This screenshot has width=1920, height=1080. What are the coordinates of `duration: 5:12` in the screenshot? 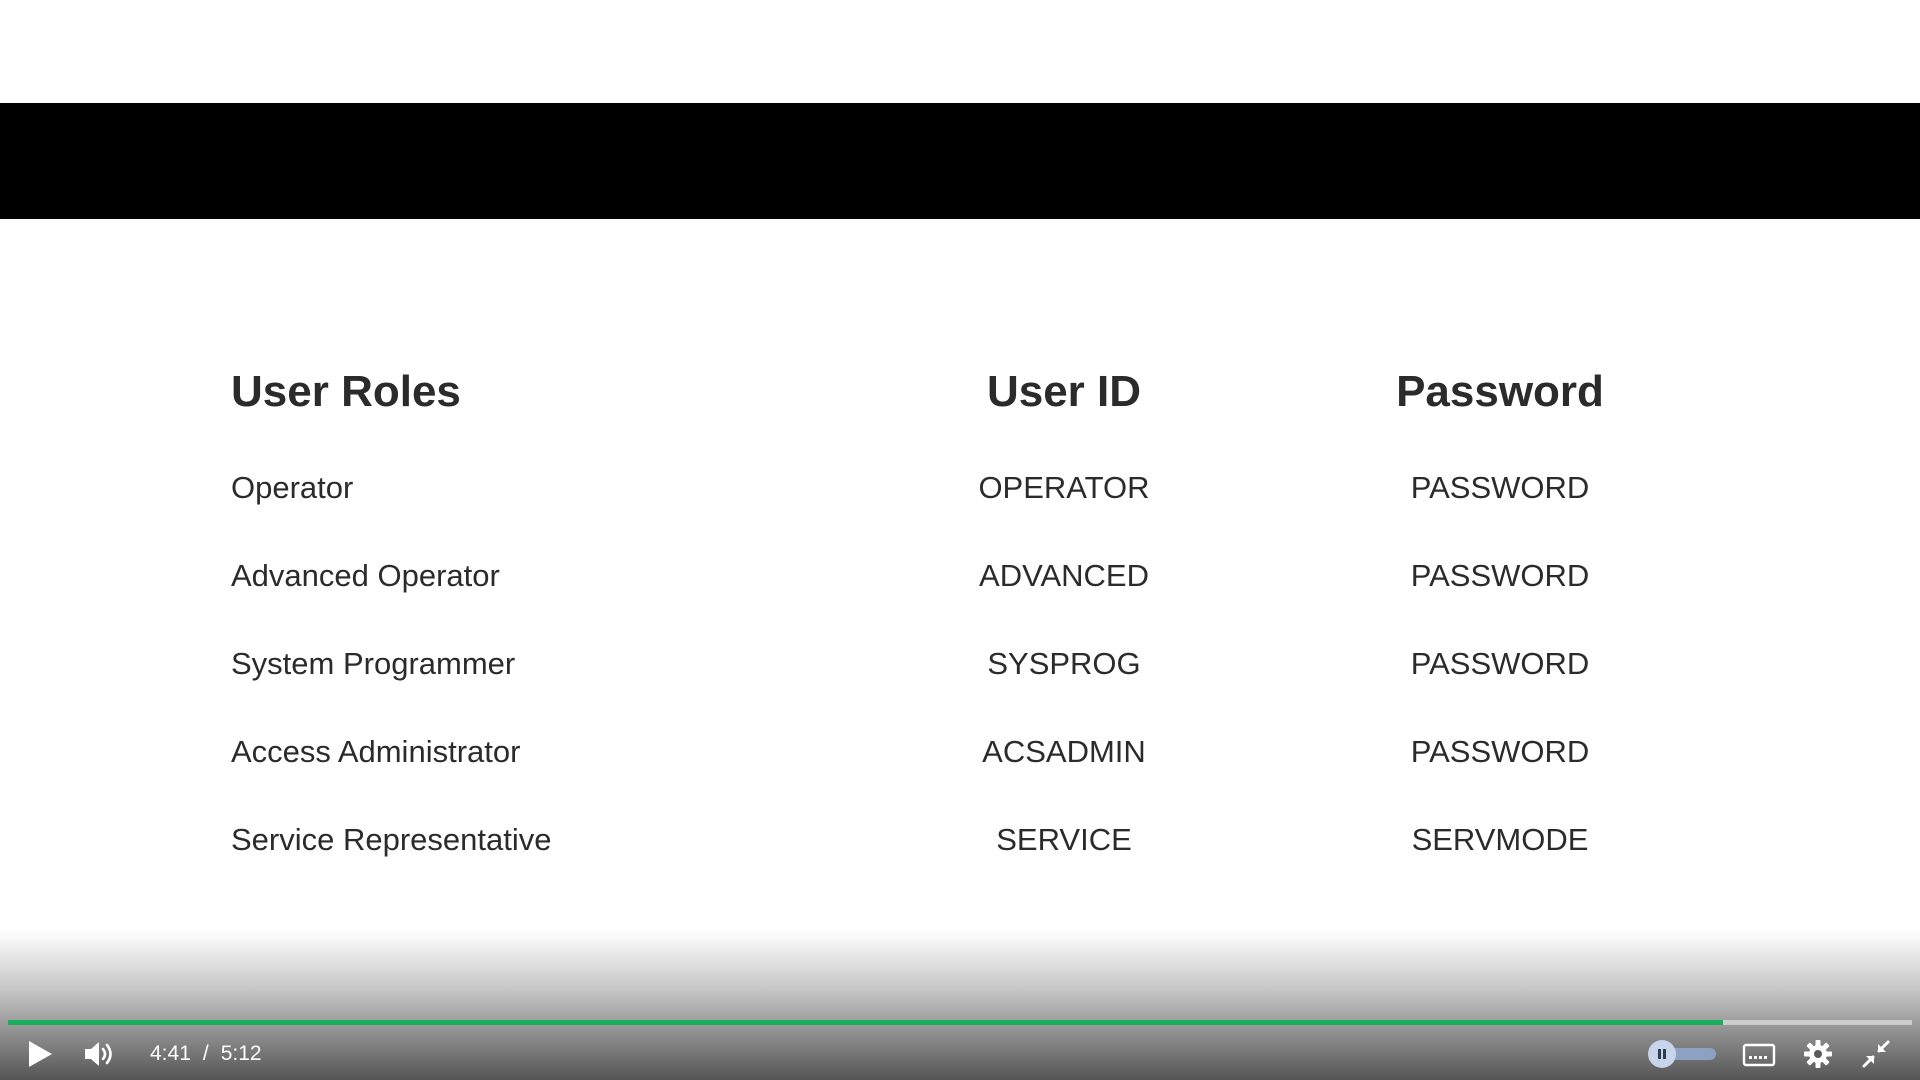 It's located at (241, 1053).